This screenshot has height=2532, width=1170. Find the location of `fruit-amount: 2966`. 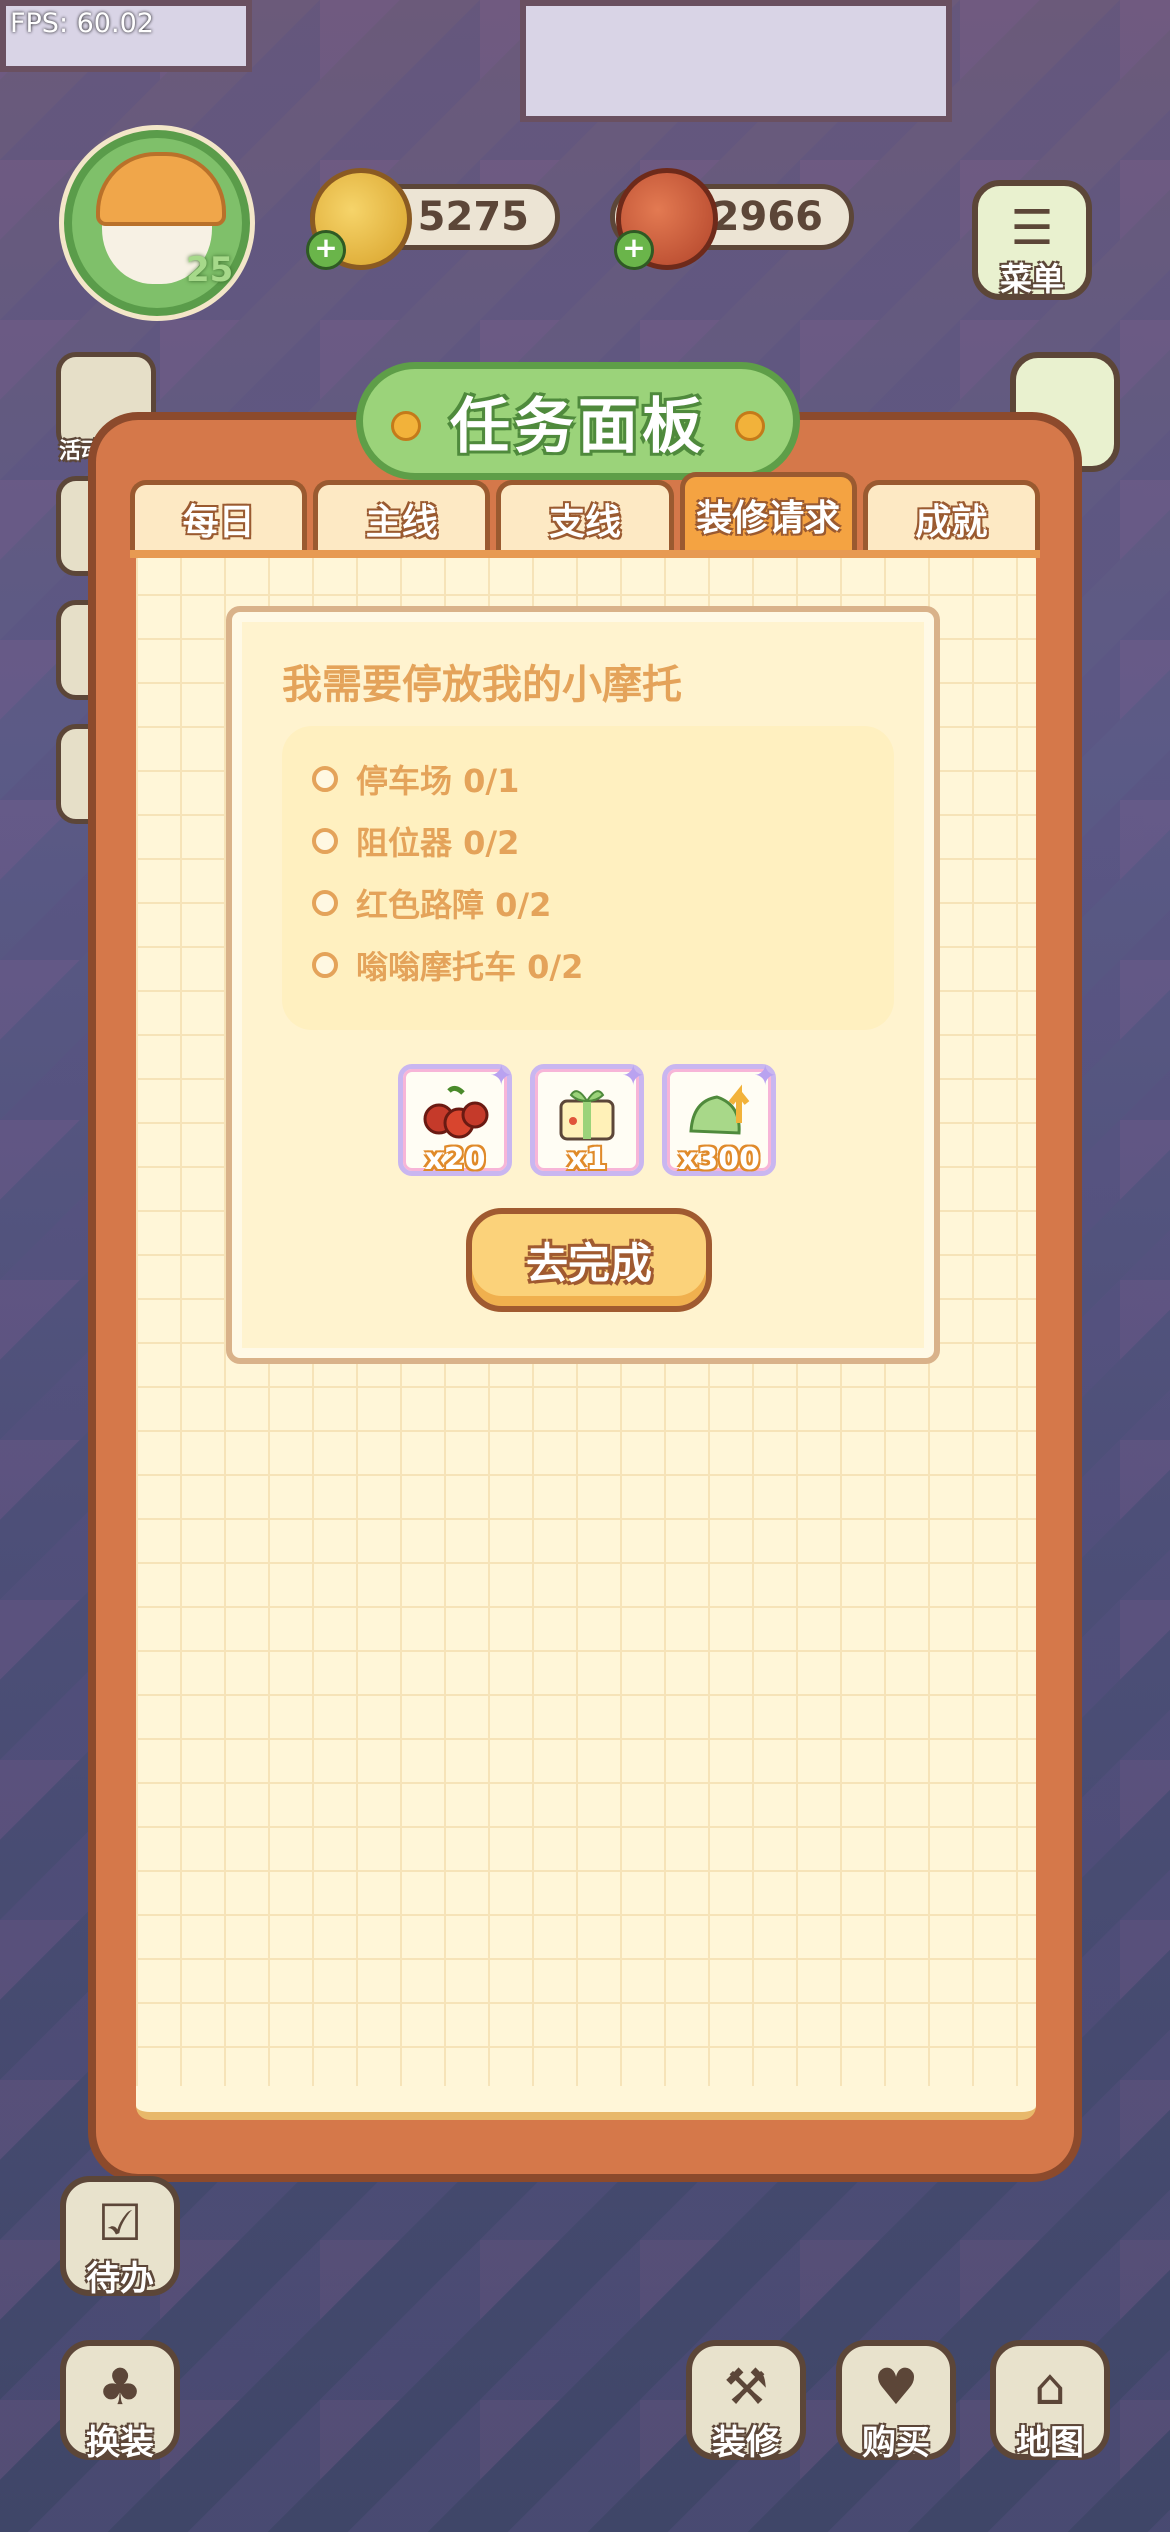

fruit-amount: 2966 is located at coordinates (767, 217).